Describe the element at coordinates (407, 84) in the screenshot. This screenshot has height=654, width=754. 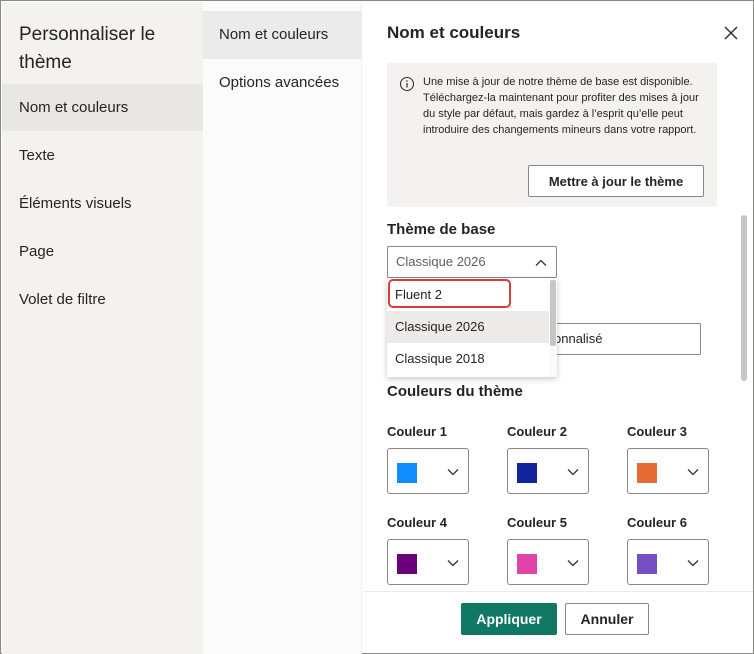
I see `info-icon` at that location.